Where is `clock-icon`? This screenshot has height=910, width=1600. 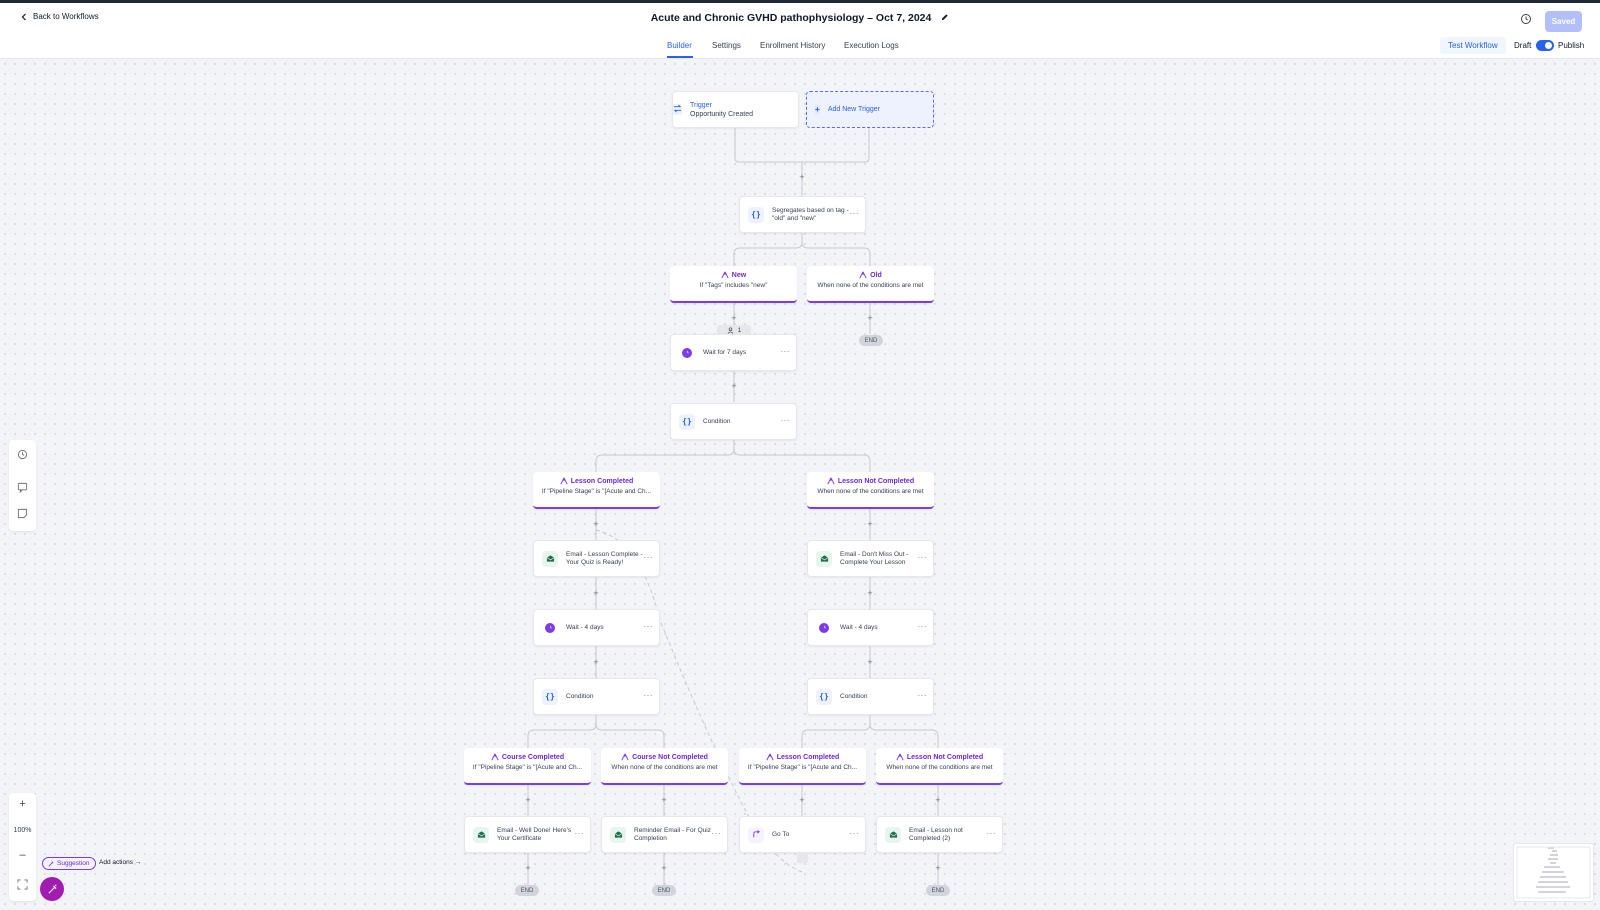 clock-icon is located at coordinates (550, 628).